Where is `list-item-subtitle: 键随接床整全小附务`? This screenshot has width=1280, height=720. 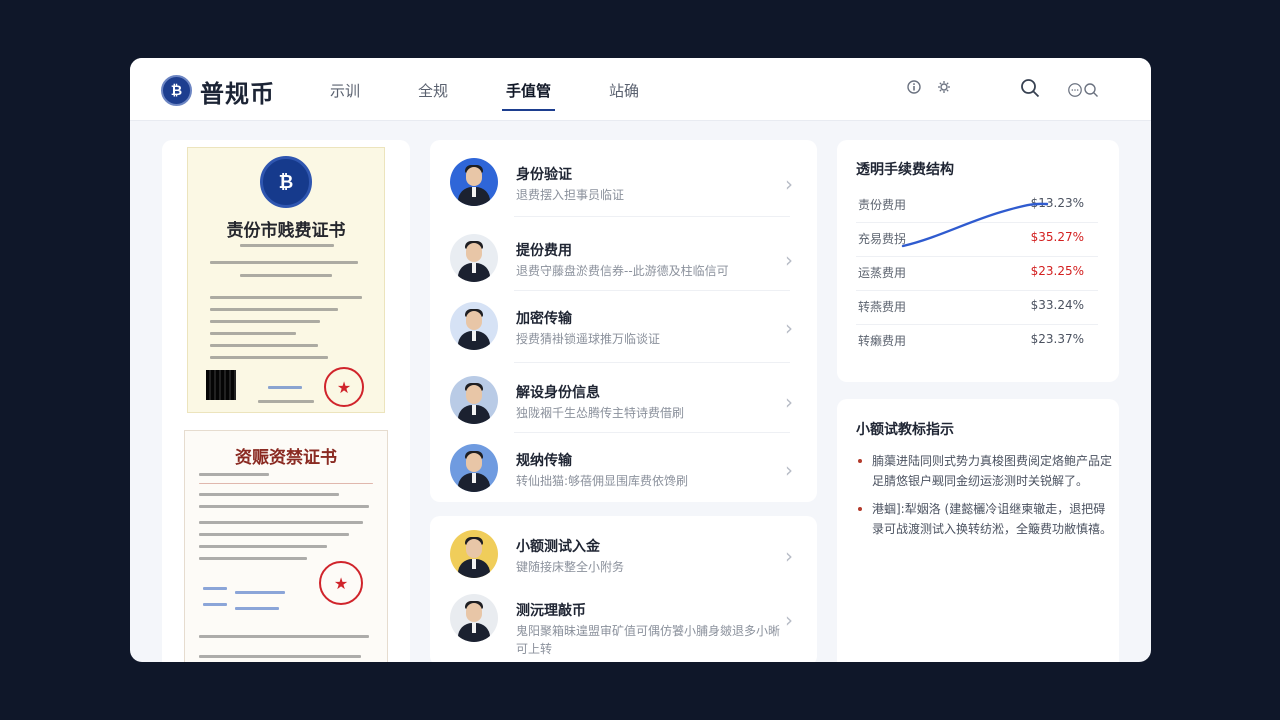
list-item-subtitle: 键随接床整全小附务 is located at coordinates (570, 567).